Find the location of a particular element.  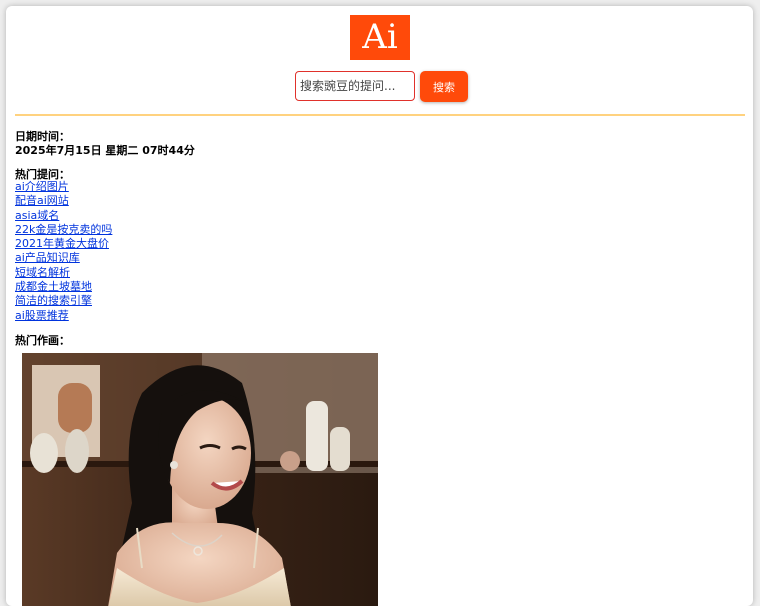

list-item: 成都金土坡墓地 is located at coordinates (63, 287).